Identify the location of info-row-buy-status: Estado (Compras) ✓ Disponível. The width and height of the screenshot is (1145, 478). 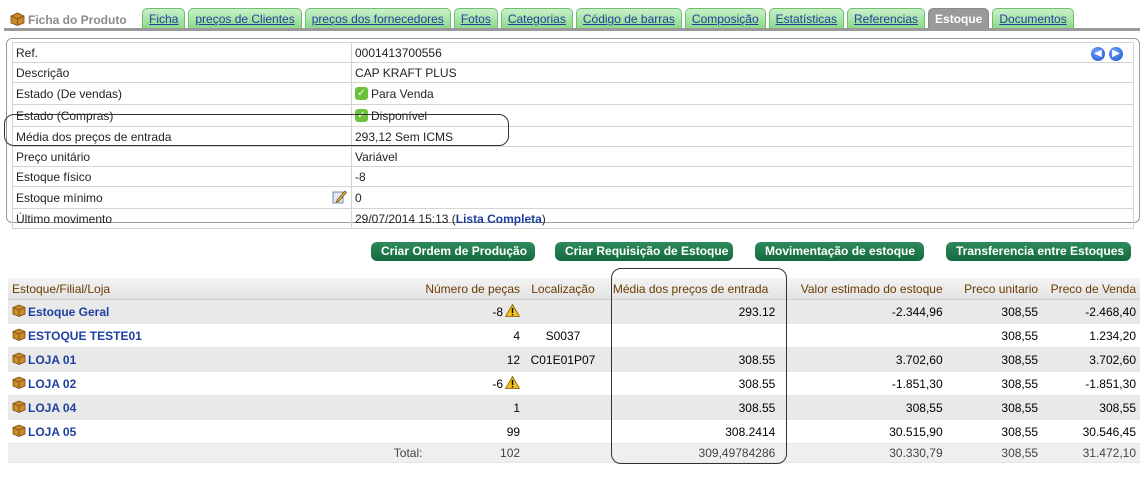
(573, 115).